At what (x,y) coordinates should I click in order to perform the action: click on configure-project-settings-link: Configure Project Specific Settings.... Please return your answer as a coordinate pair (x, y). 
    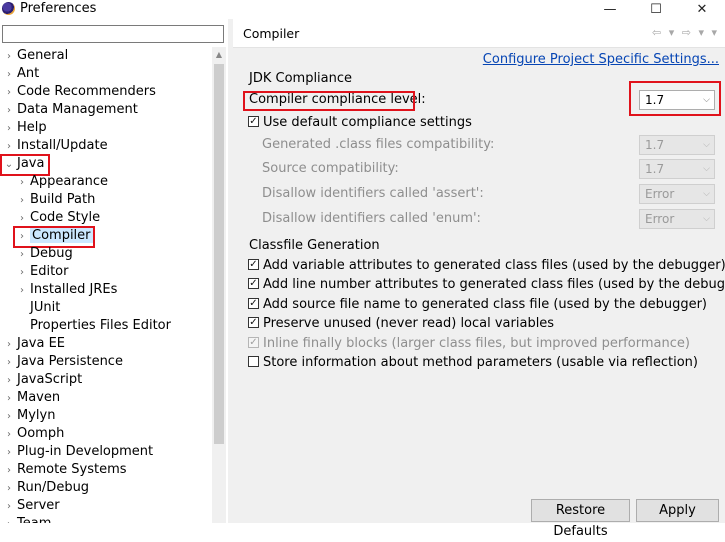
    Looking at the image, I should click on (601, 59).